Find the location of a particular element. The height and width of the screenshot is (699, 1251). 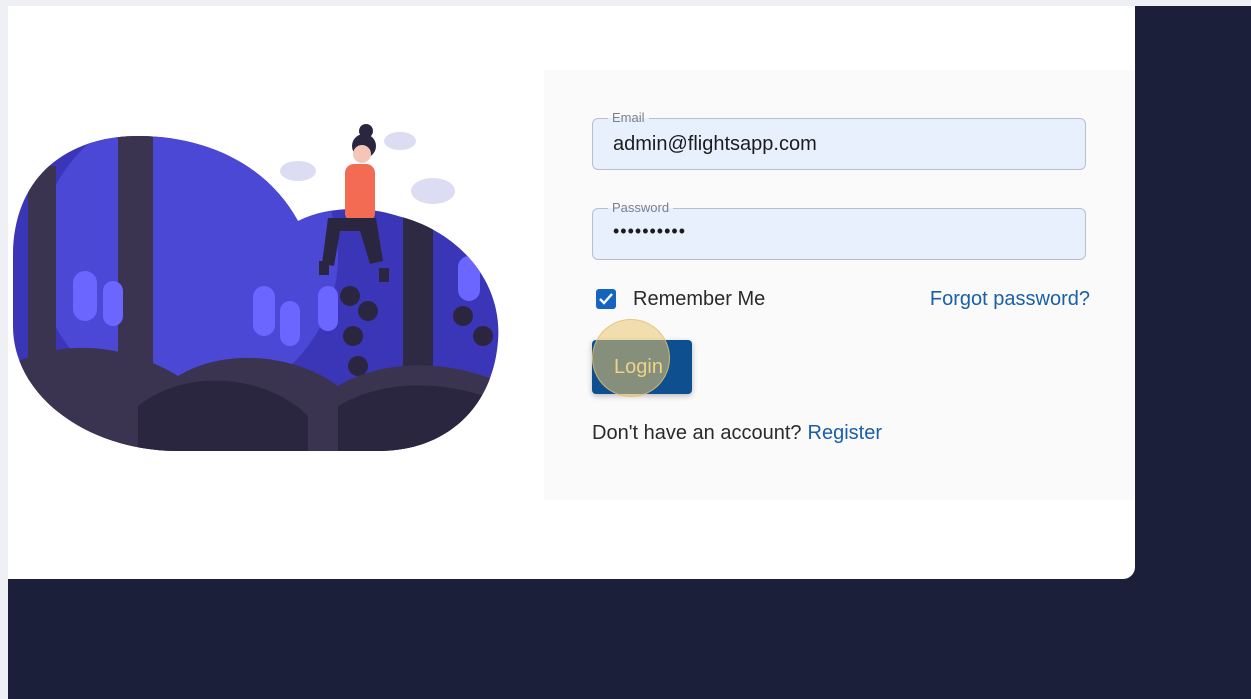

left-border is located at coordinates (4, 349).